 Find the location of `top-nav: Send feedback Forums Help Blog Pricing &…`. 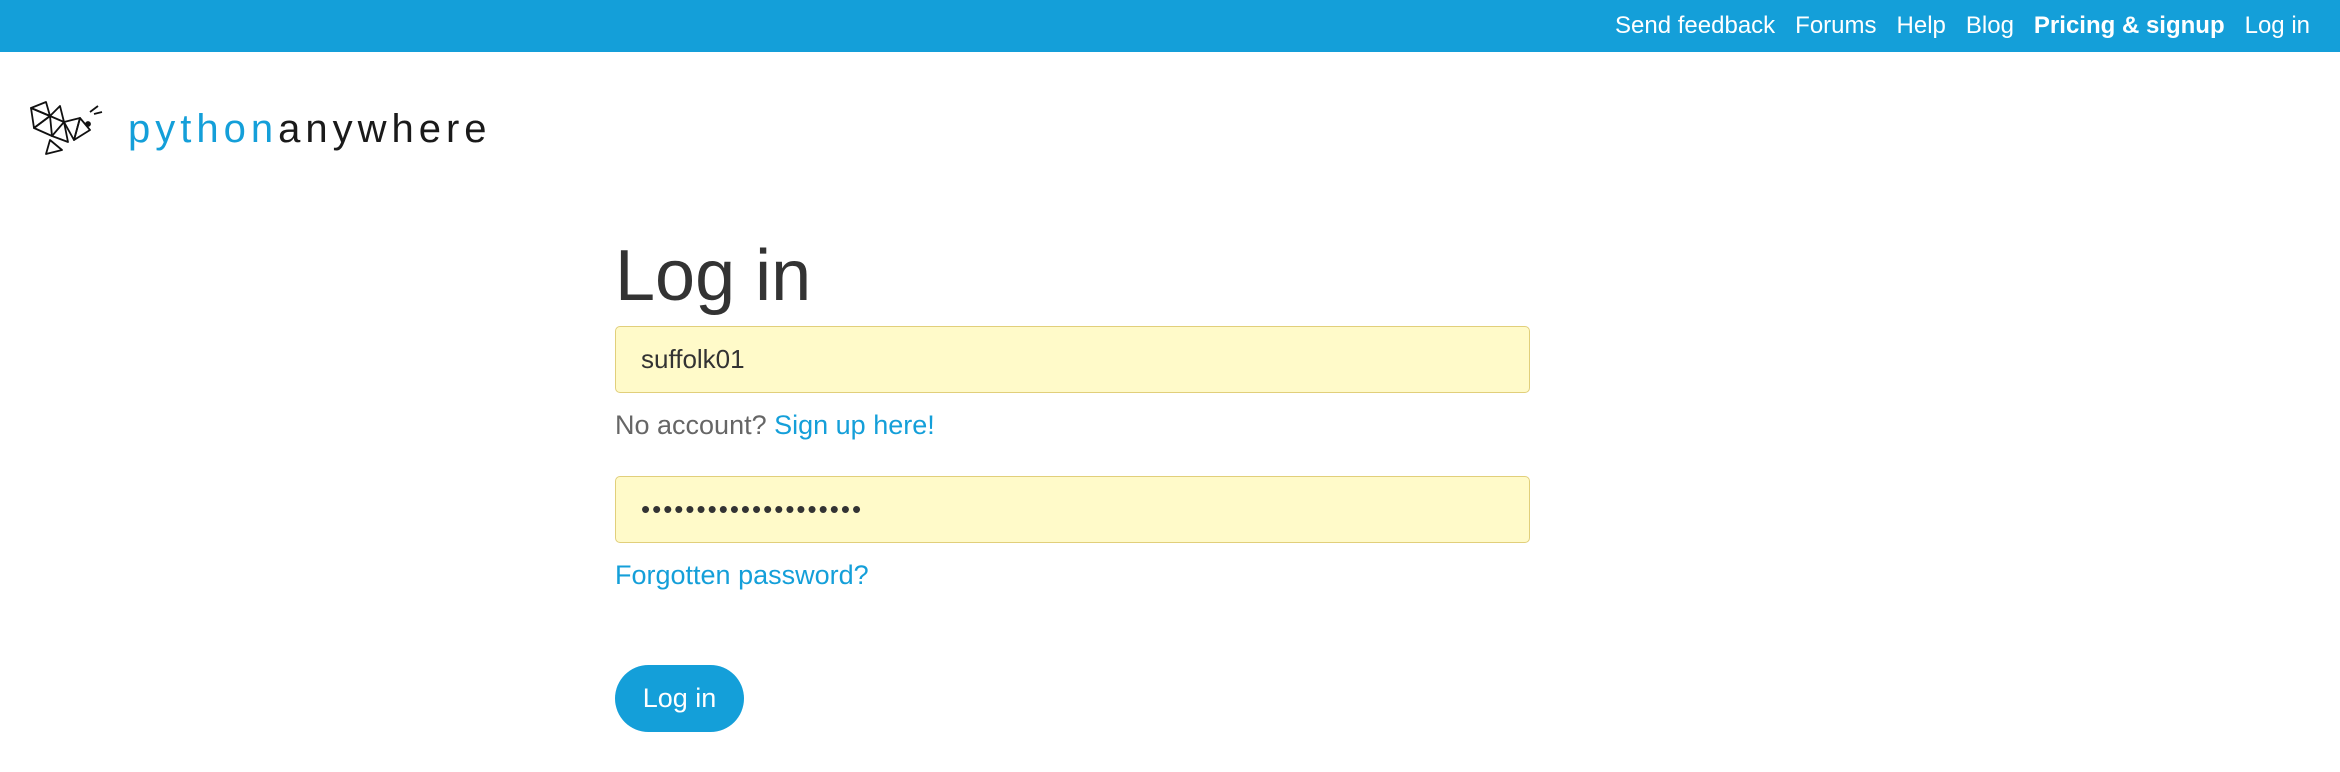

top-nav: Send feedback Forums Help Blog Pricing &… is located at coordinates (1962, 26).